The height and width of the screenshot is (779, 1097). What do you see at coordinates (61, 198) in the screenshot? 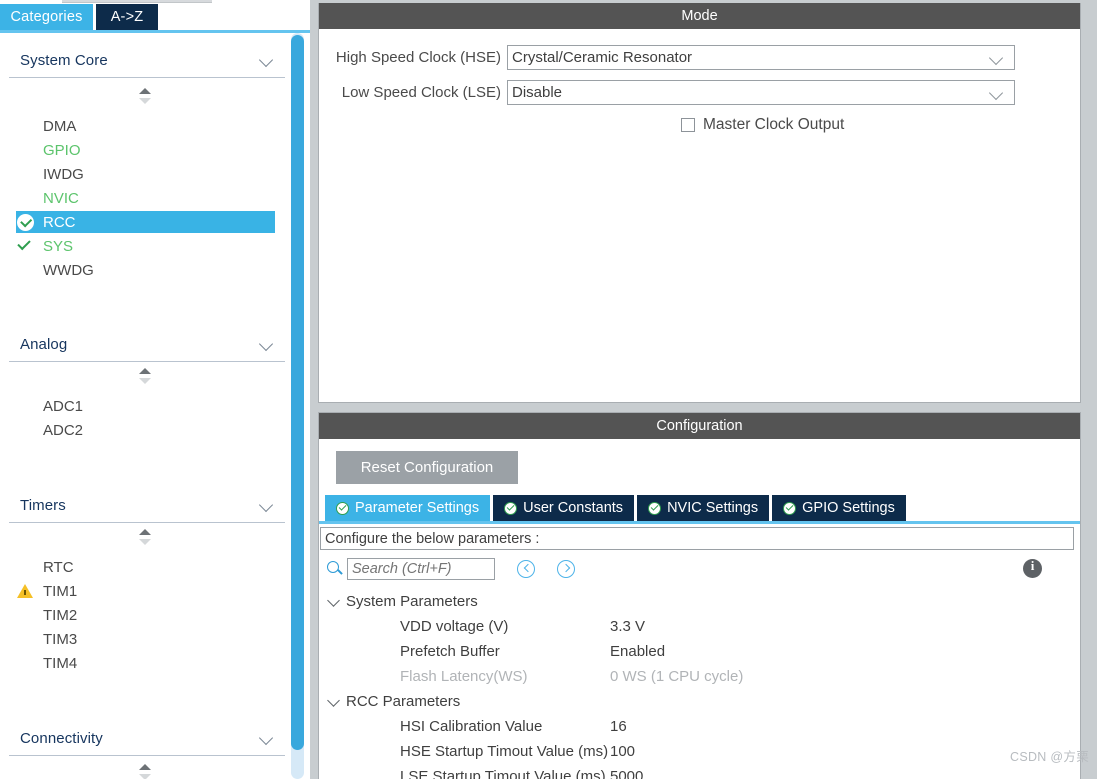
I see `sidebar-item-label: NVIC` at bounding box center [61, 198].